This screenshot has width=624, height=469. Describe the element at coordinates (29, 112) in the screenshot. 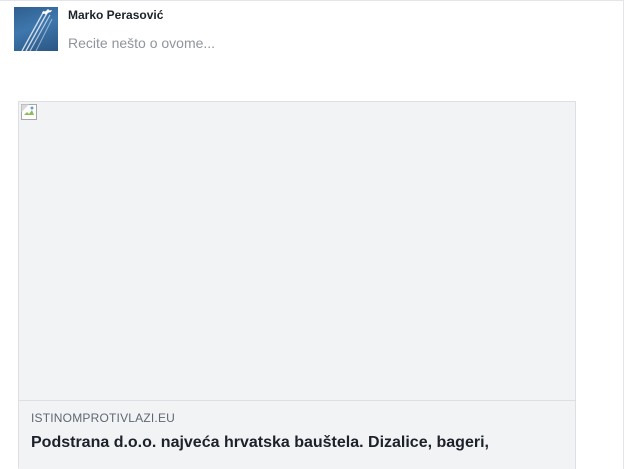

I see `broken-image-icon` at that location.